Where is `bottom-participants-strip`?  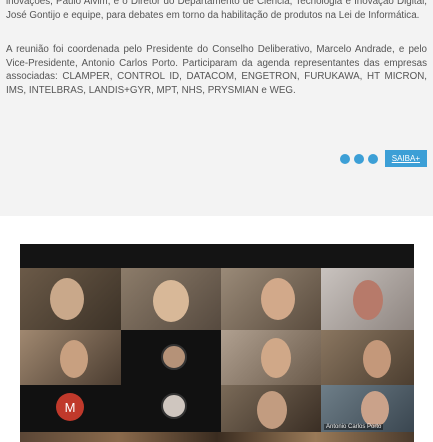
bottom-participants-strip is located at coordinates (217, 437).